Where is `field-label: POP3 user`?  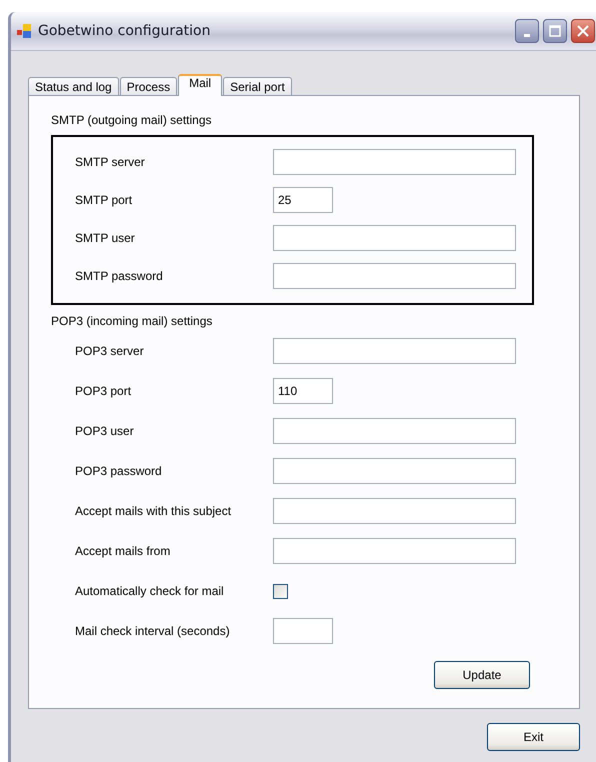
field-label: POP3 user is located at coordinates (105, 431).